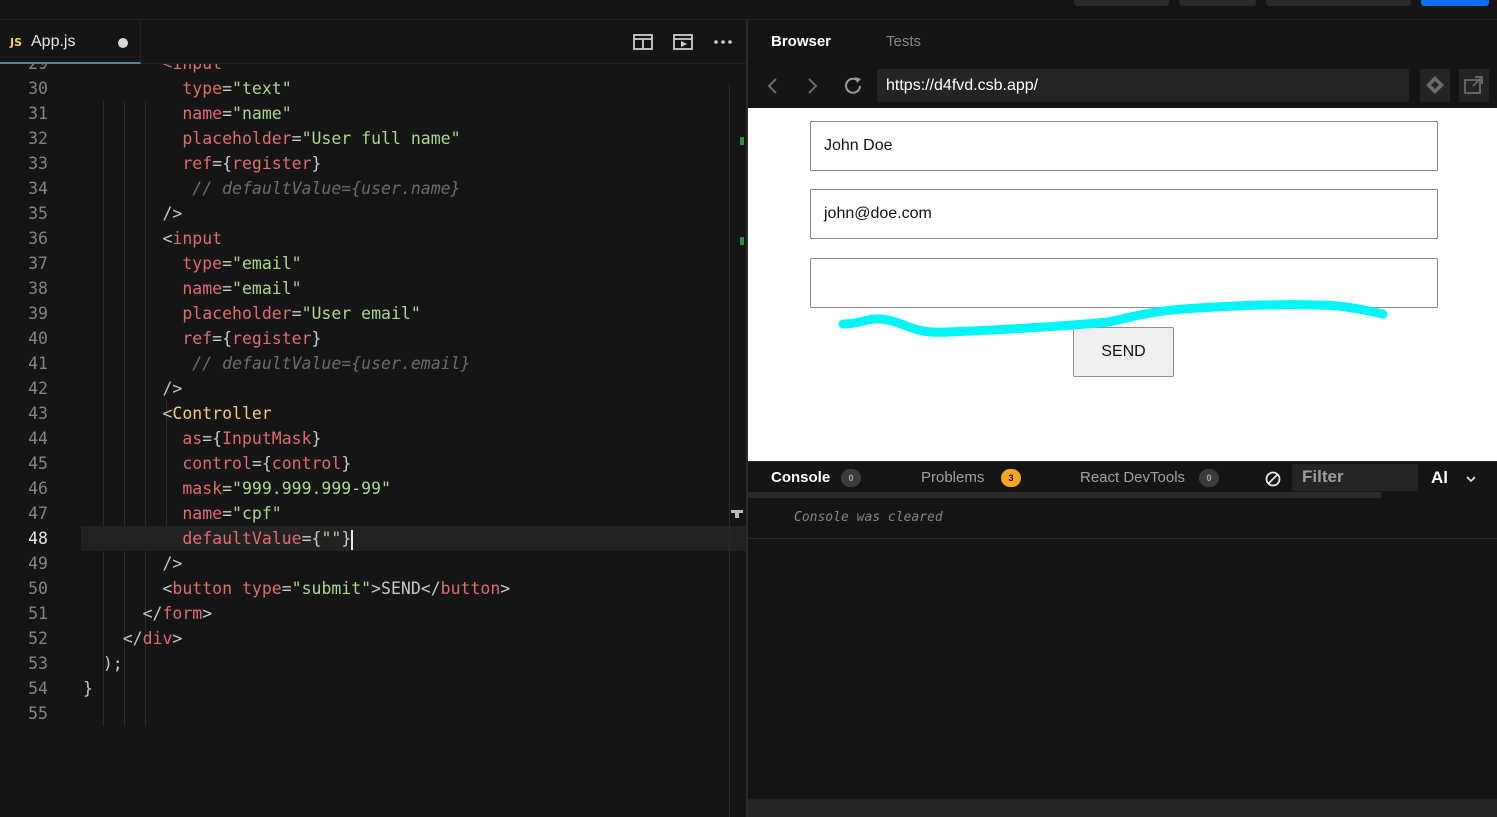 The width and height of the screenshot is (1497, 817). What do you see at coordinates (276, 363) in the screenshot?
I see `line-source: // defaultValue={user.email}` at bounding box center [276, 363].